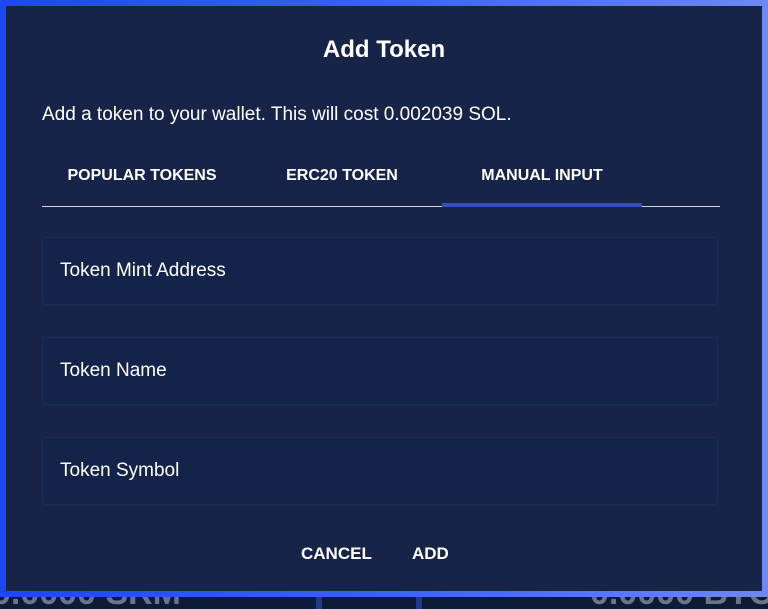  I want to click on token-mint-address-input, so click(380, 271).